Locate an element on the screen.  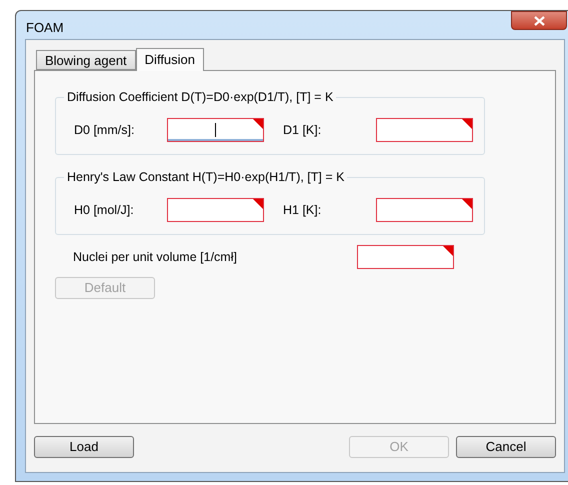
close-icon is located at coordinates (539, 21).